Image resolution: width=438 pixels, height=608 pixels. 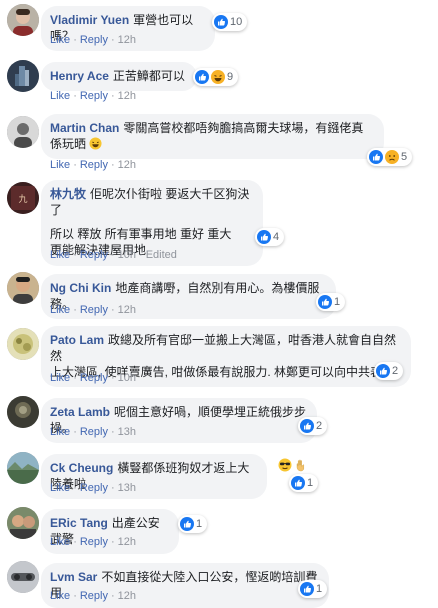 I want to click on avatar: 九, so click(x=23, y=198).